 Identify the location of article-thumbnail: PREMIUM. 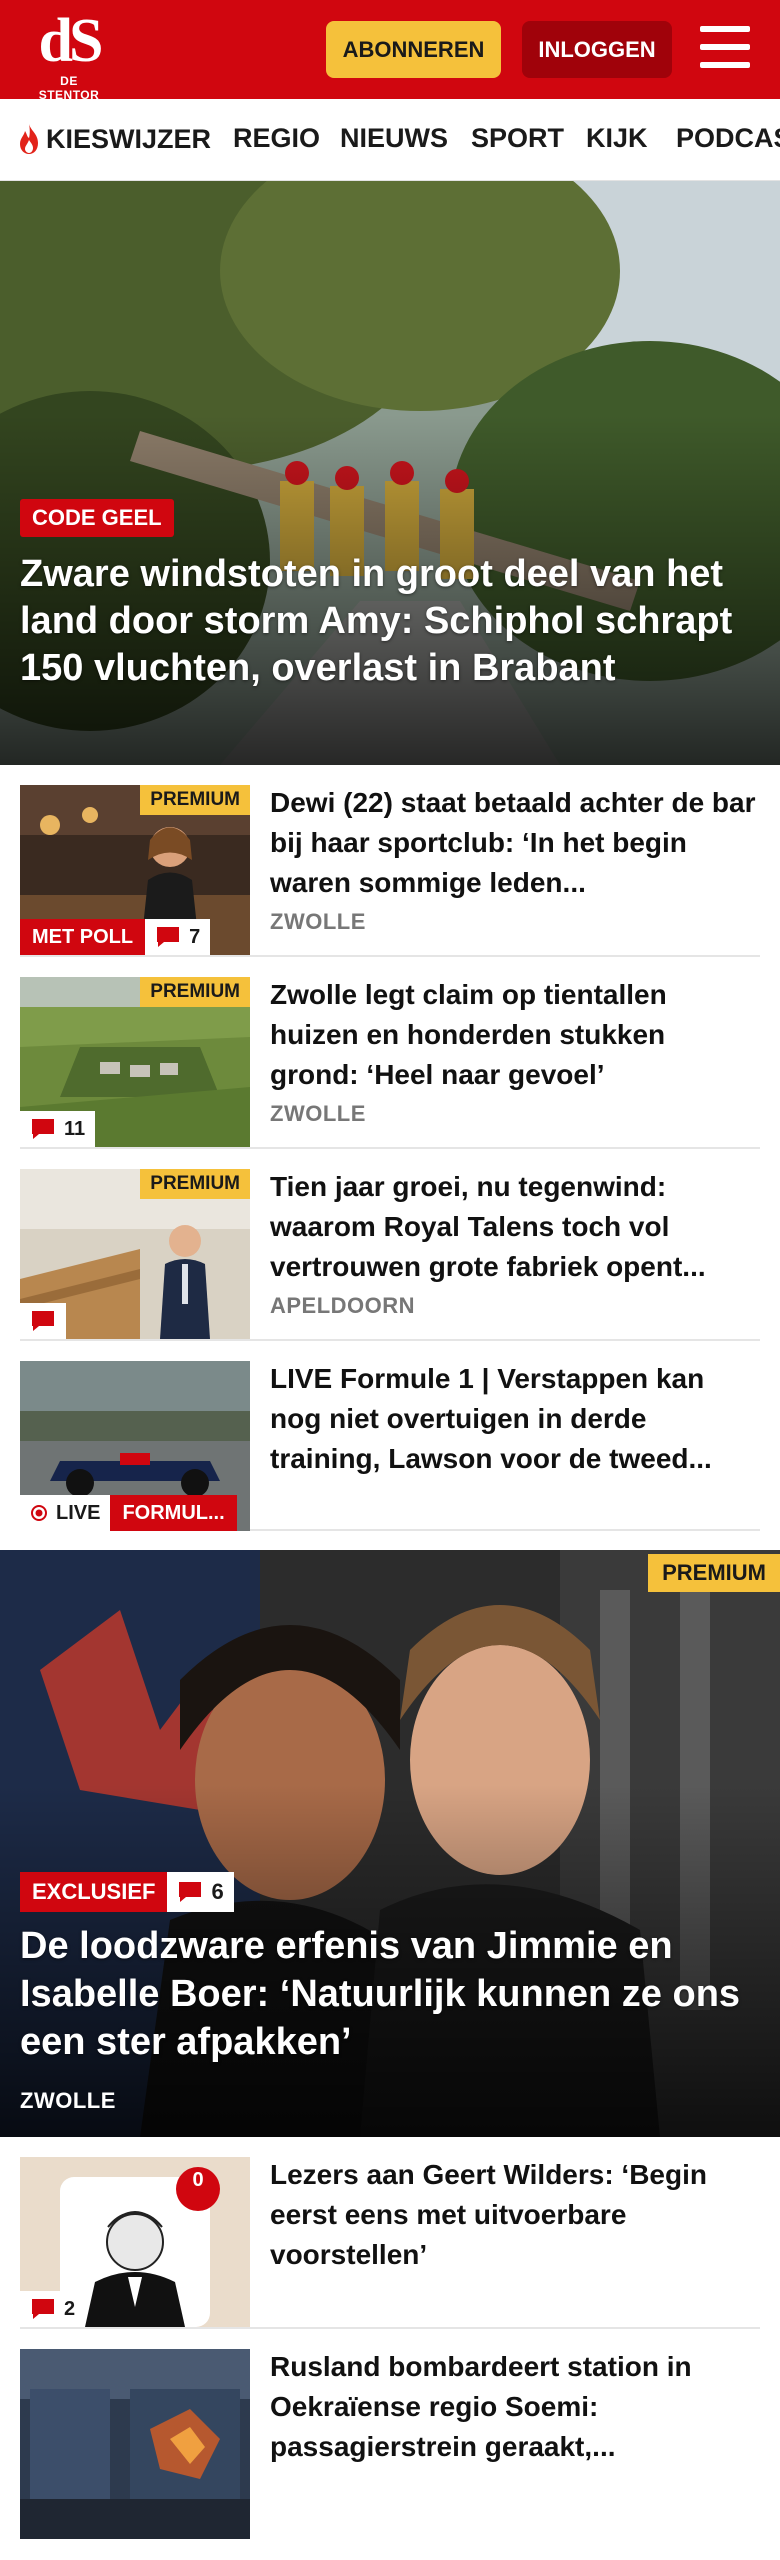
(135, 1254).